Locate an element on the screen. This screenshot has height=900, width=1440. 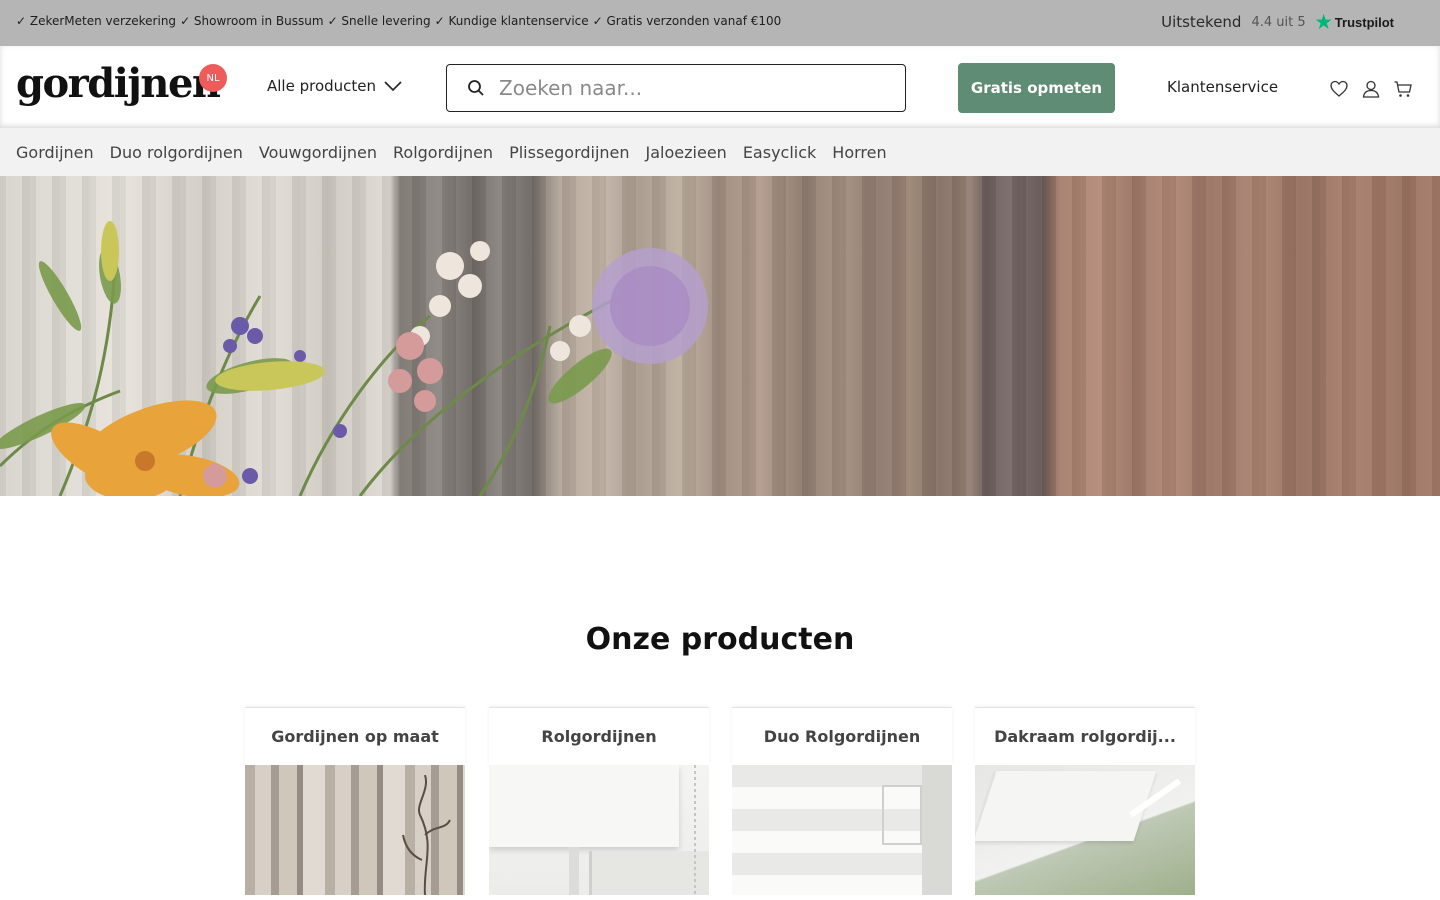
usp-item: ✓ Snelle levering is located at coordinates (379, 21).